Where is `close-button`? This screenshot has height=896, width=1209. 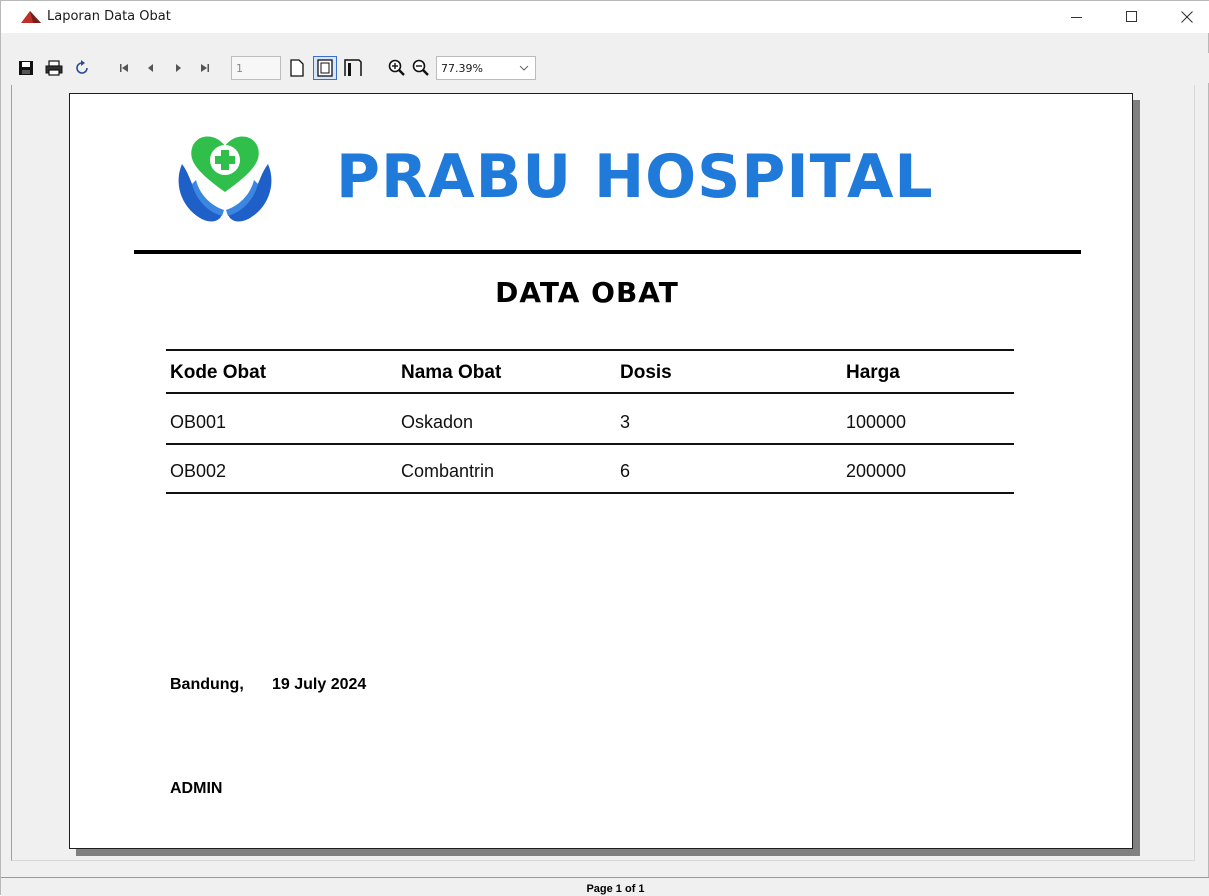 close-button is located at coordinates (1183, 17).